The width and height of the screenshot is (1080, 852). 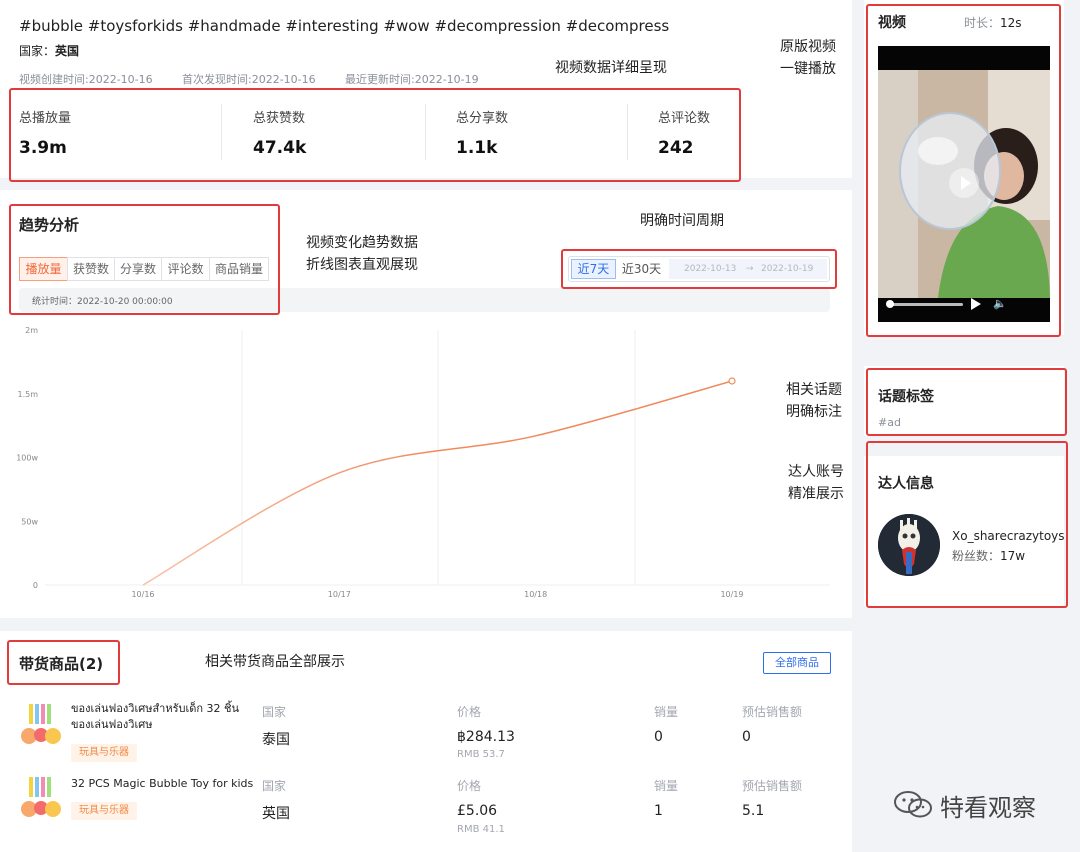 I want to click on product-revenue: 0, so click(x=746, y=737).